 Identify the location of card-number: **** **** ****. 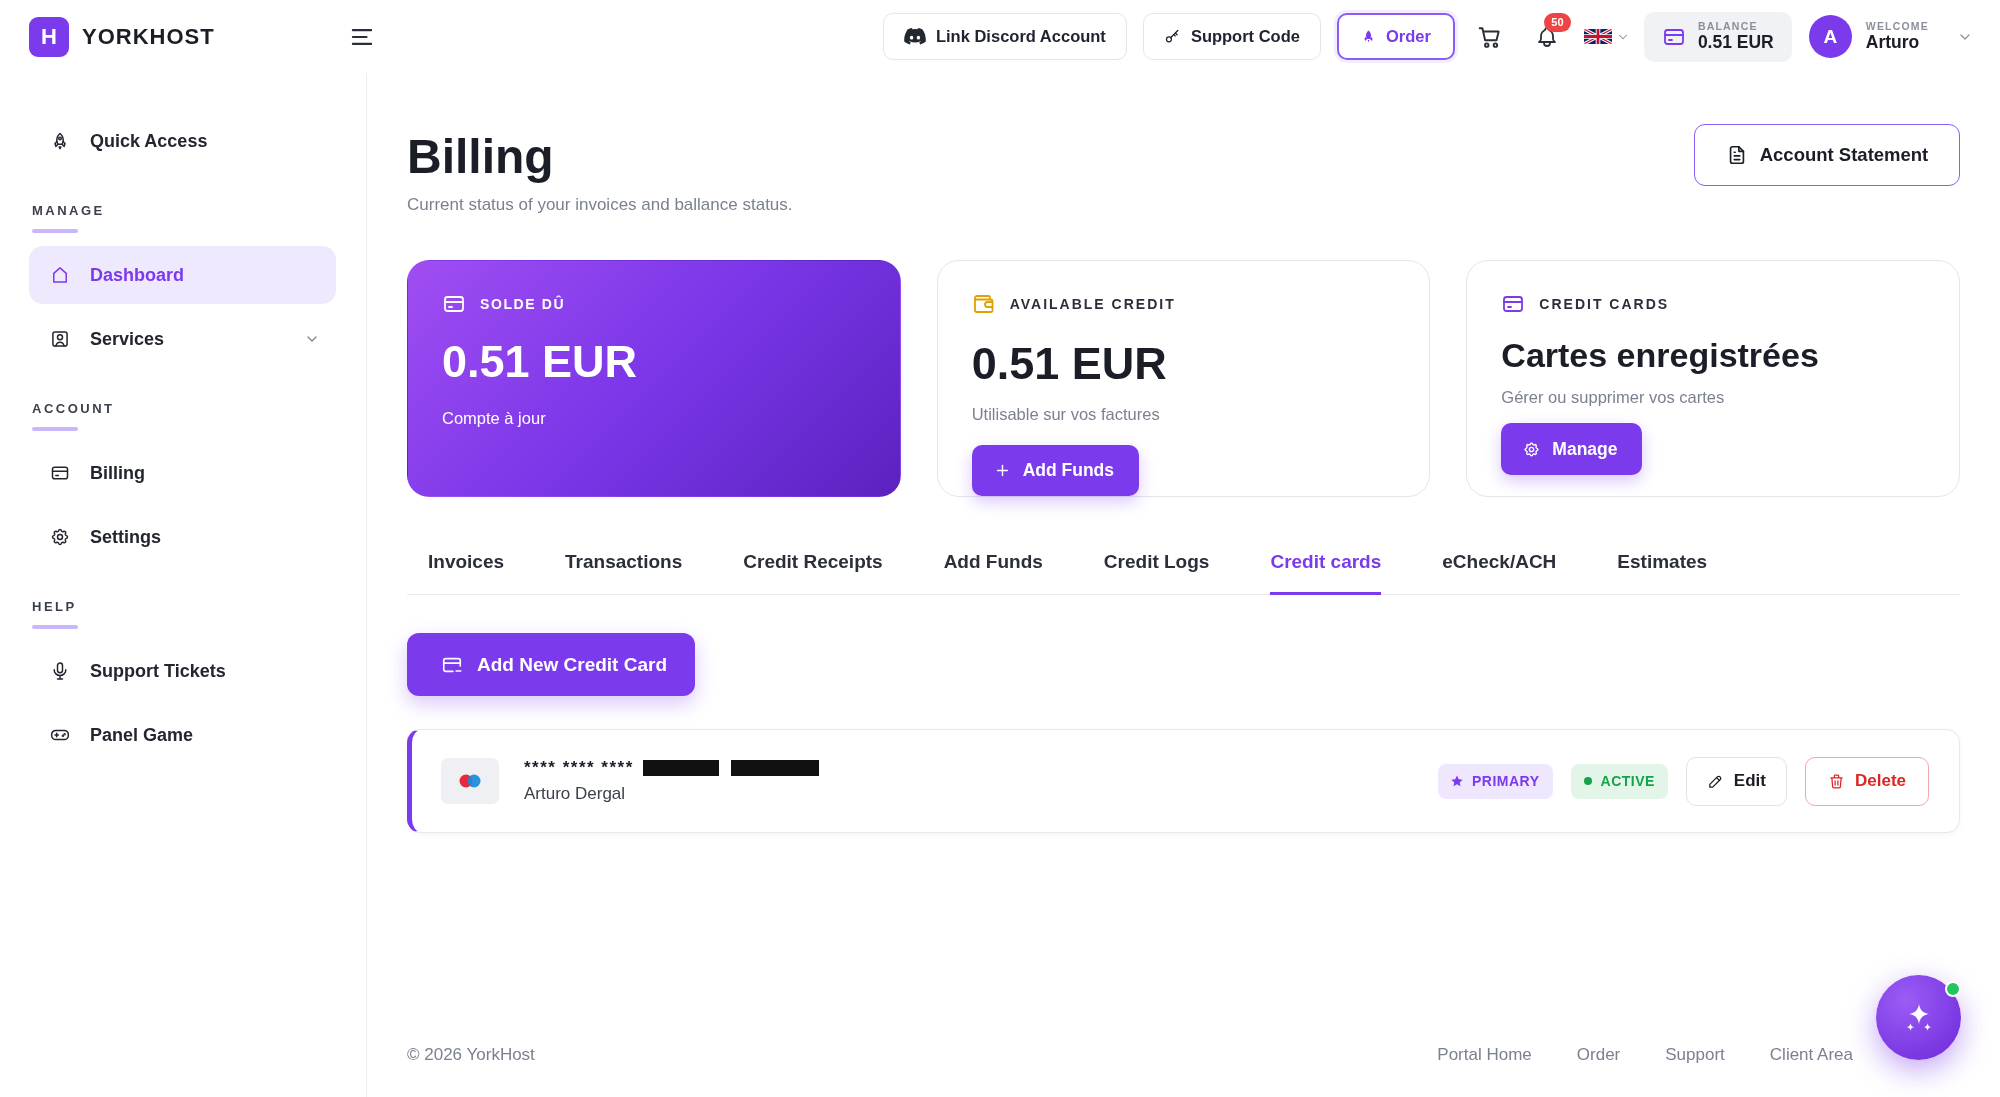
(579, 768).